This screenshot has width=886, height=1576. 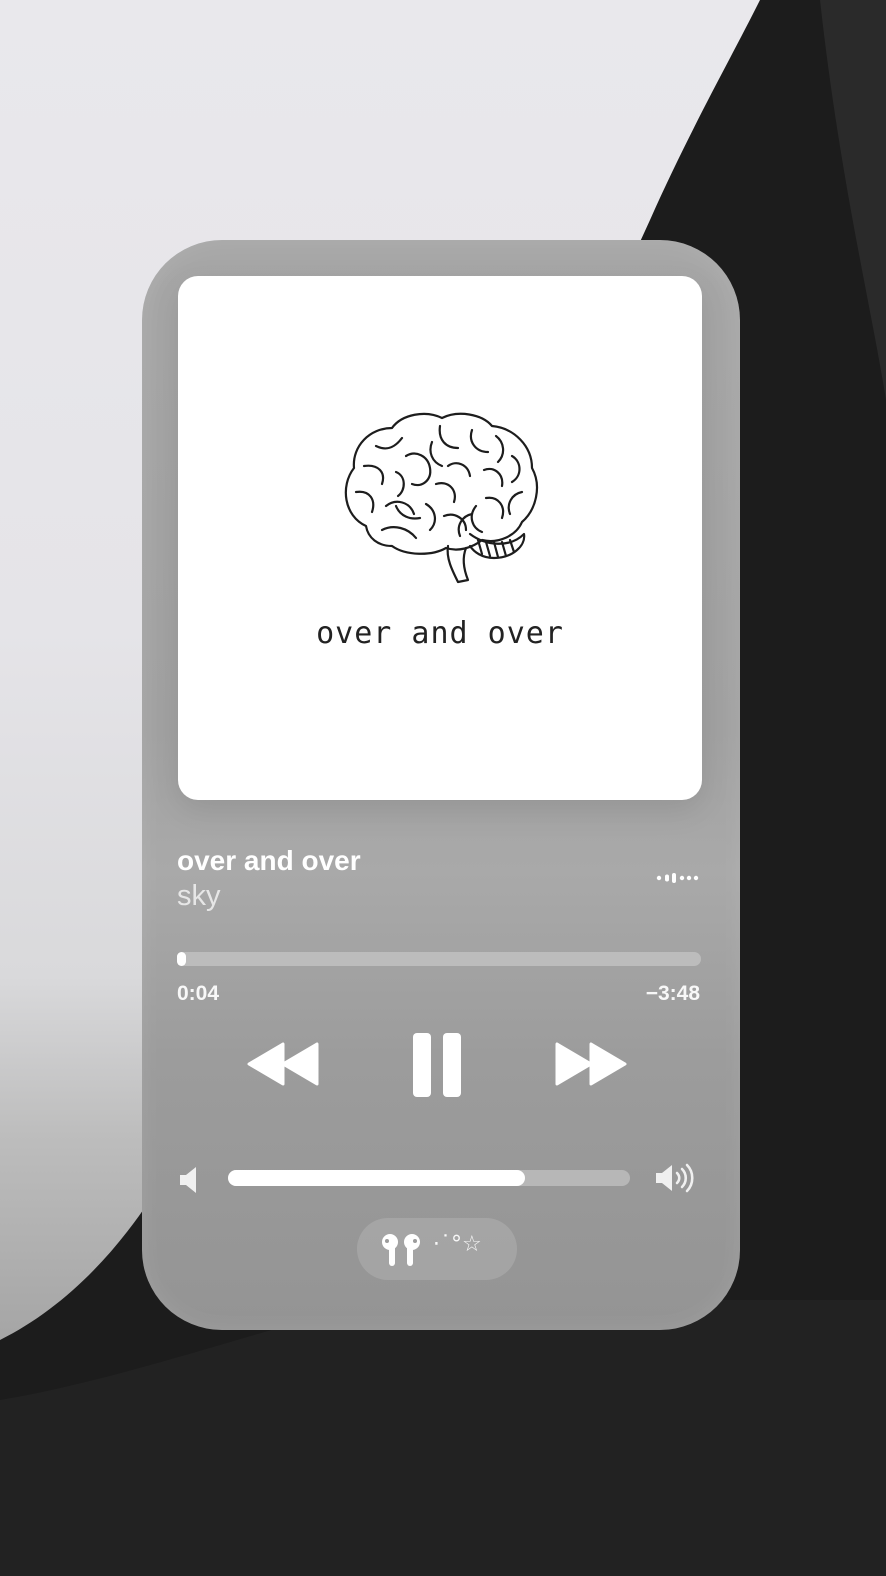 I want to click on more-options-icon, so click(x=678, y=878).